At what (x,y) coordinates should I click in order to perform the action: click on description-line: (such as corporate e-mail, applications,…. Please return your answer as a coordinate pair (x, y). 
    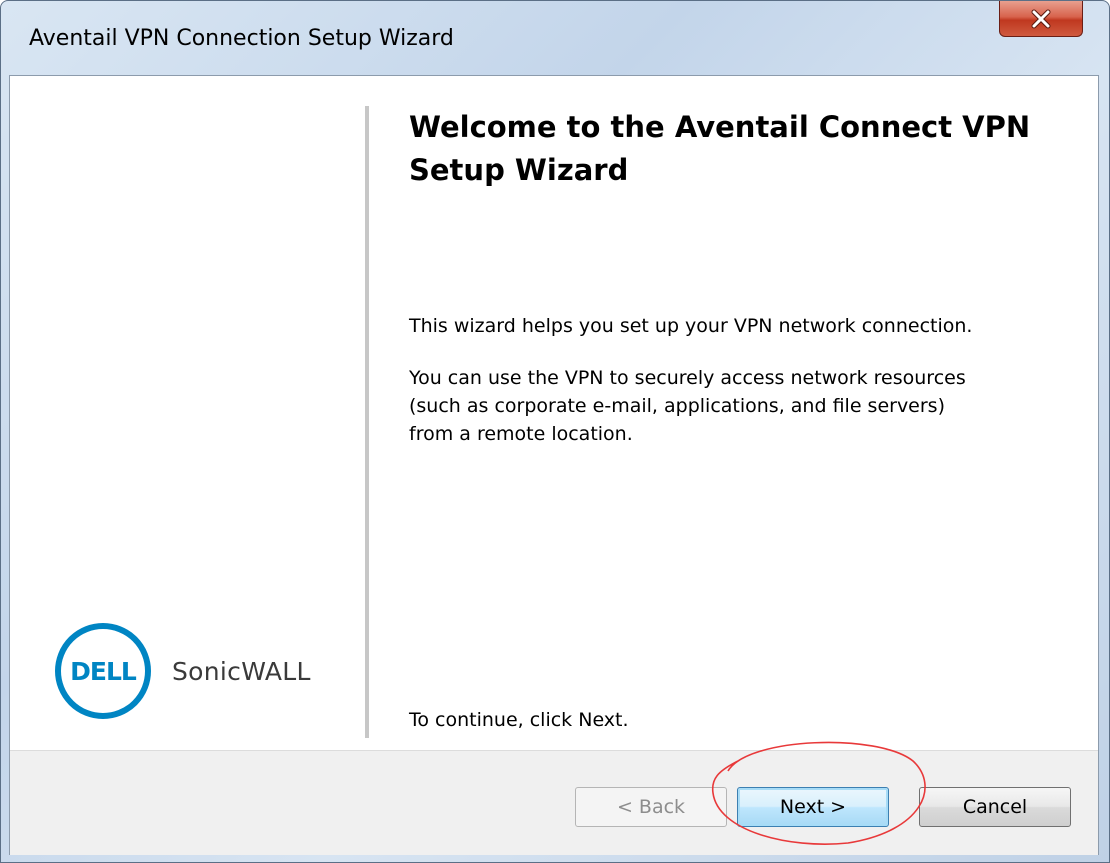
    Looking at the image, I should click on (677, 406).